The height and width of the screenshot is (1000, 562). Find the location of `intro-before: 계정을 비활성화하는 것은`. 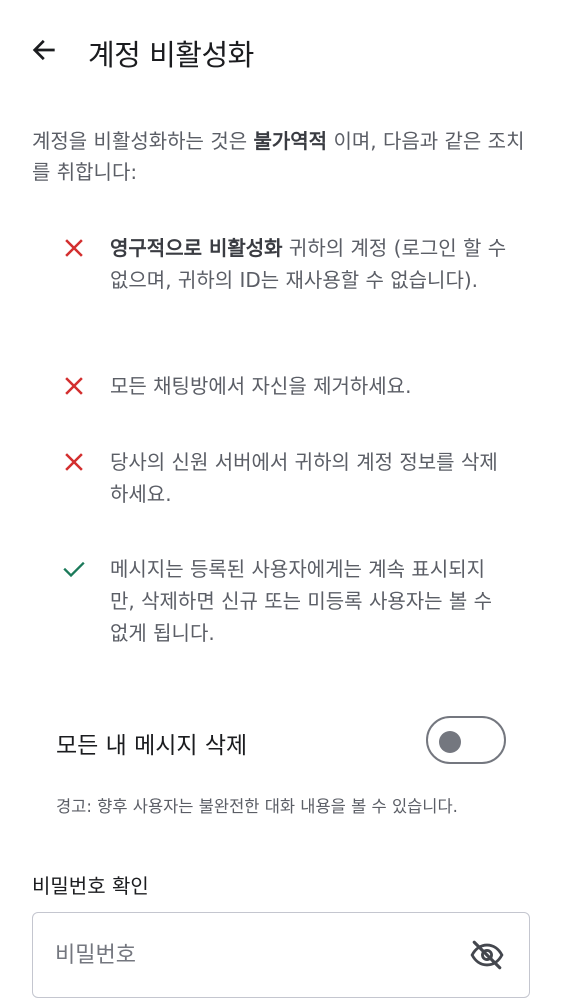

intro-before: 계정을 비활성화하는 것은 is located at coordinates (143, 141).